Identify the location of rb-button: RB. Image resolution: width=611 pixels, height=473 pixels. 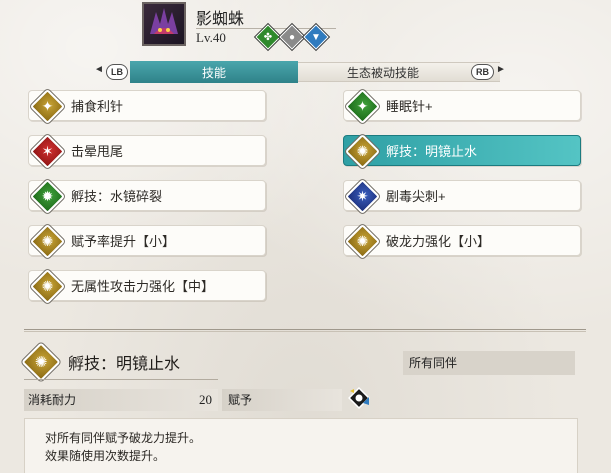
(482, 72).